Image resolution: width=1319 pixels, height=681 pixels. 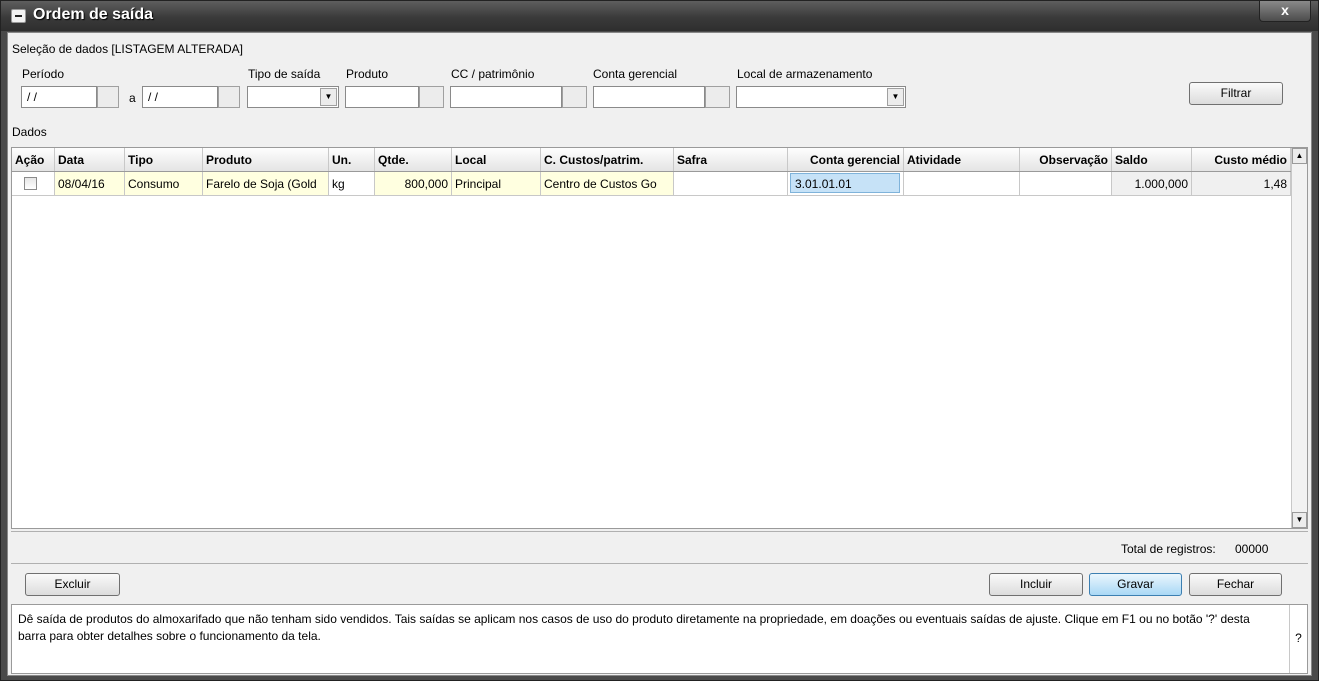 What do you see at coordinates (90, 159) in the screenshot?
I see `col-data: Data` at bounding box center [90, 159].